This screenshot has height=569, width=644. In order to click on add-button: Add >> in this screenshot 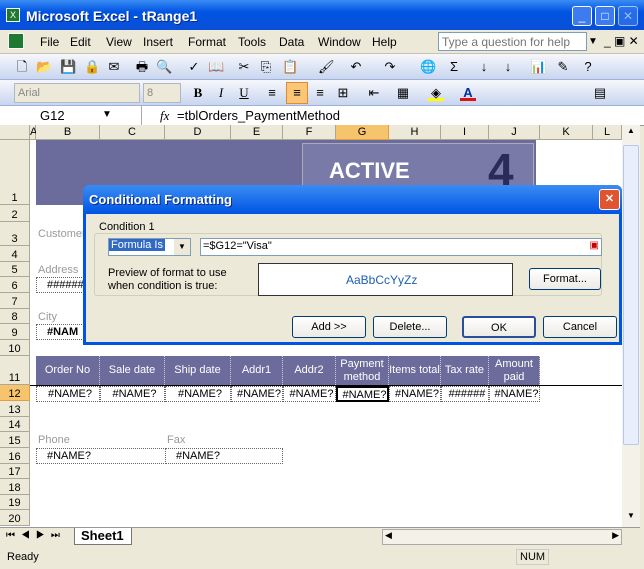, I will do `click(329, 327)`.